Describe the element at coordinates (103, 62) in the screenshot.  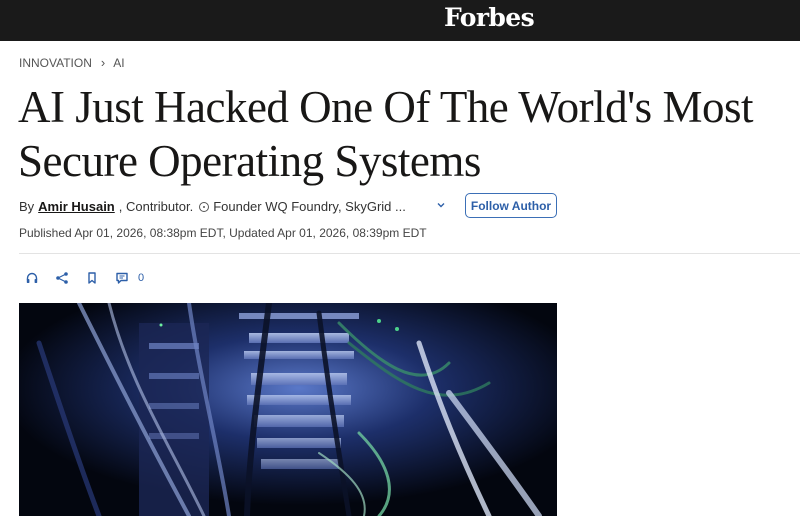
I see `chevron-right-icon: ›` at that location.